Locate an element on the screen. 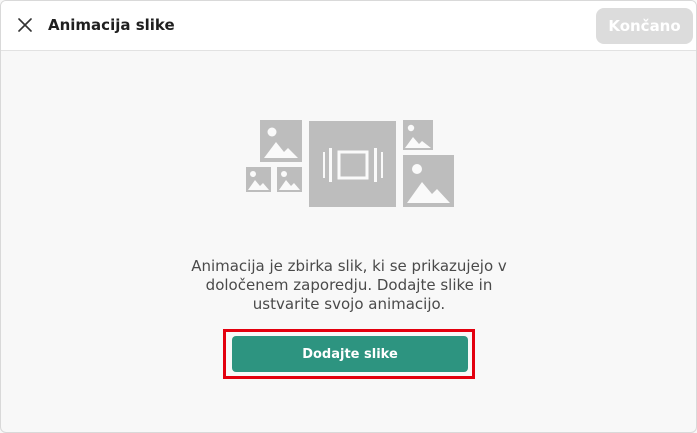 Image resolution: width=697 pixels, height=433 pixels. dialog-header: Animacija slike Končano is located at coordinates (348, 26).